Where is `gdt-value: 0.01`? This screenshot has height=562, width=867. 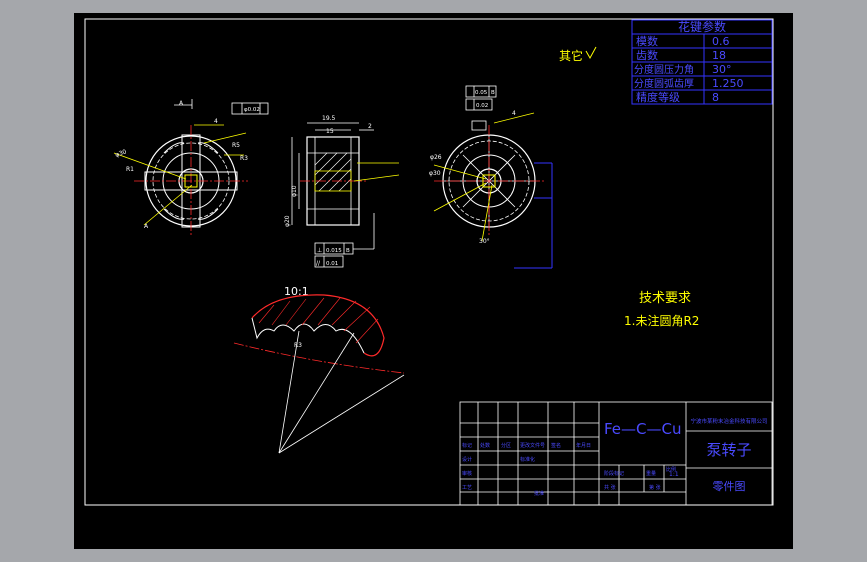
gdt-value: 0.01 is located at coordinates (332, 264).